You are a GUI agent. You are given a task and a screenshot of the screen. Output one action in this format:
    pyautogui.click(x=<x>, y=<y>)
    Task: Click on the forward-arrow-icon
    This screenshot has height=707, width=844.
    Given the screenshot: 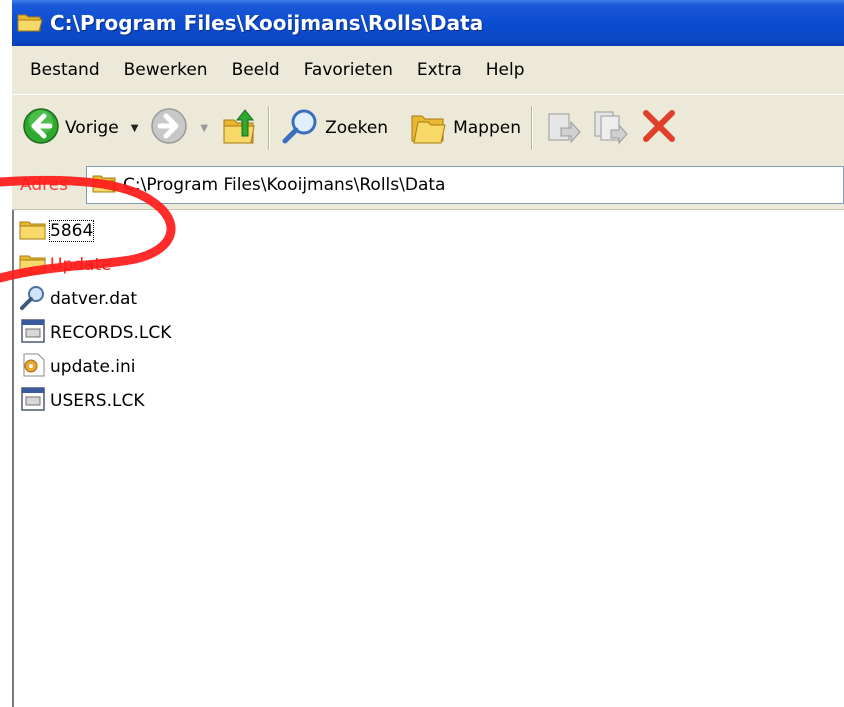 What is the action you would take?
    pyautogui.click(x=169, y=128)
    